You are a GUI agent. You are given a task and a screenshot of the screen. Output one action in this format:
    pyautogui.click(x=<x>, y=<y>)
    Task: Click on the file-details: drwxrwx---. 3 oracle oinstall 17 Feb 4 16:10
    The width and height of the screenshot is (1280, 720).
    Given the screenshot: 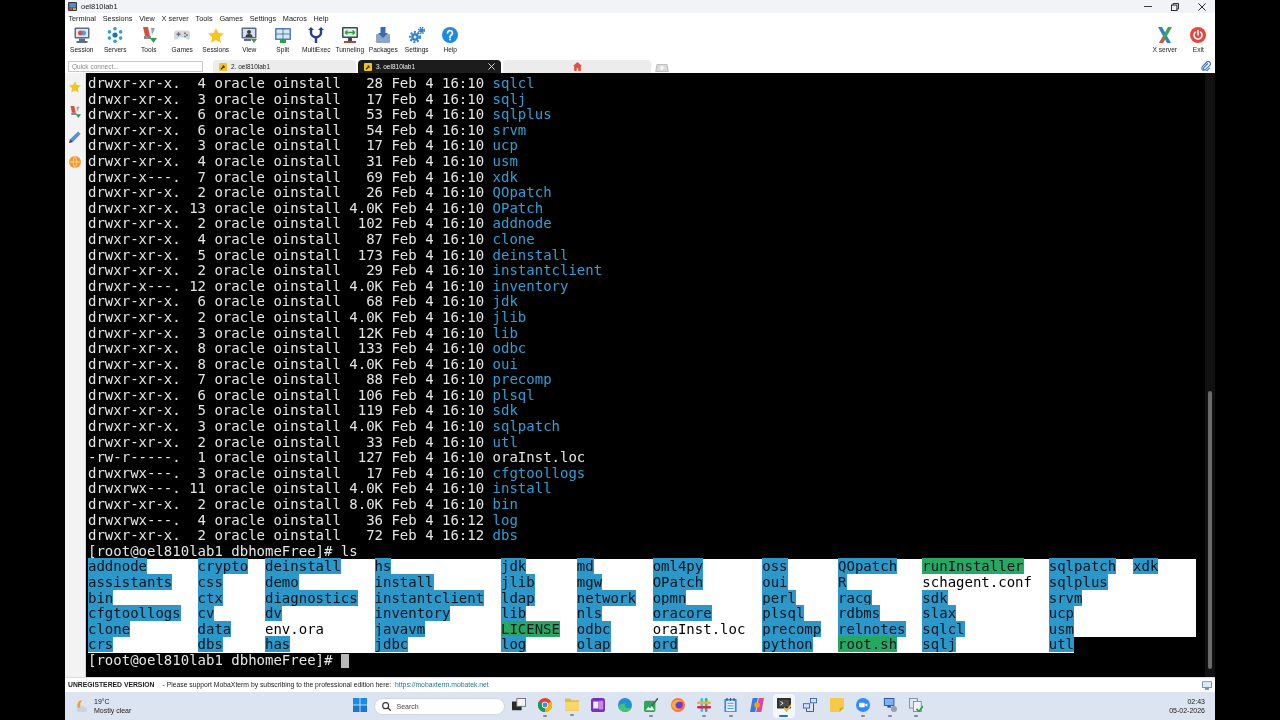 What is the action you would take?
    pyautogui.click(x=286, y=473)
    